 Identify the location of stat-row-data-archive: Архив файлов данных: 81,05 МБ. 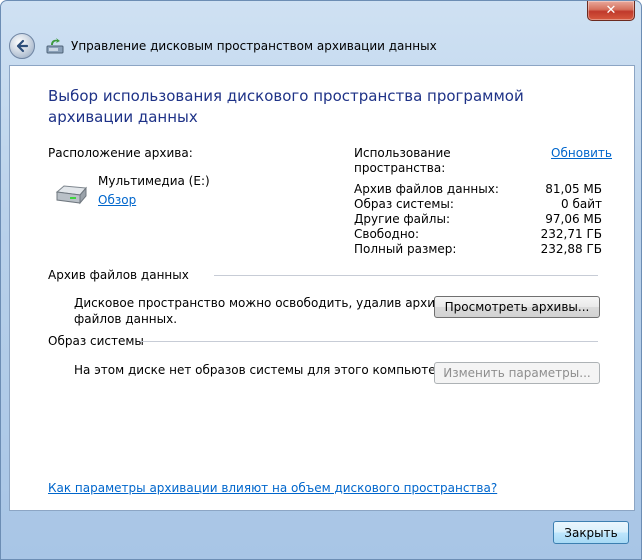
(478, 189).